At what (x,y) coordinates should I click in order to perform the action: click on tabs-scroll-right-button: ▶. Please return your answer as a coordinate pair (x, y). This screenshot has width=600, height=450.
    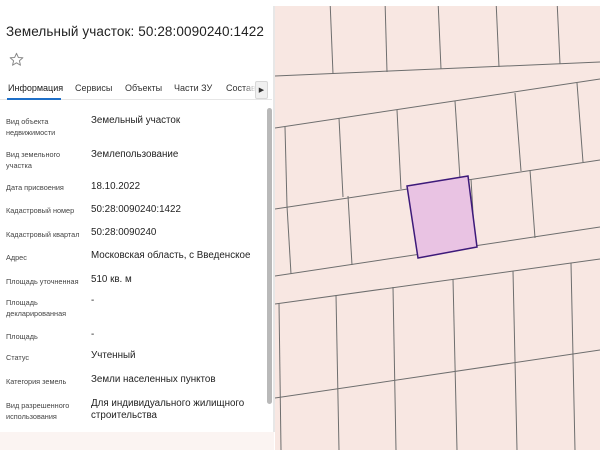
    Looking at the image, I should click on (261, 90).